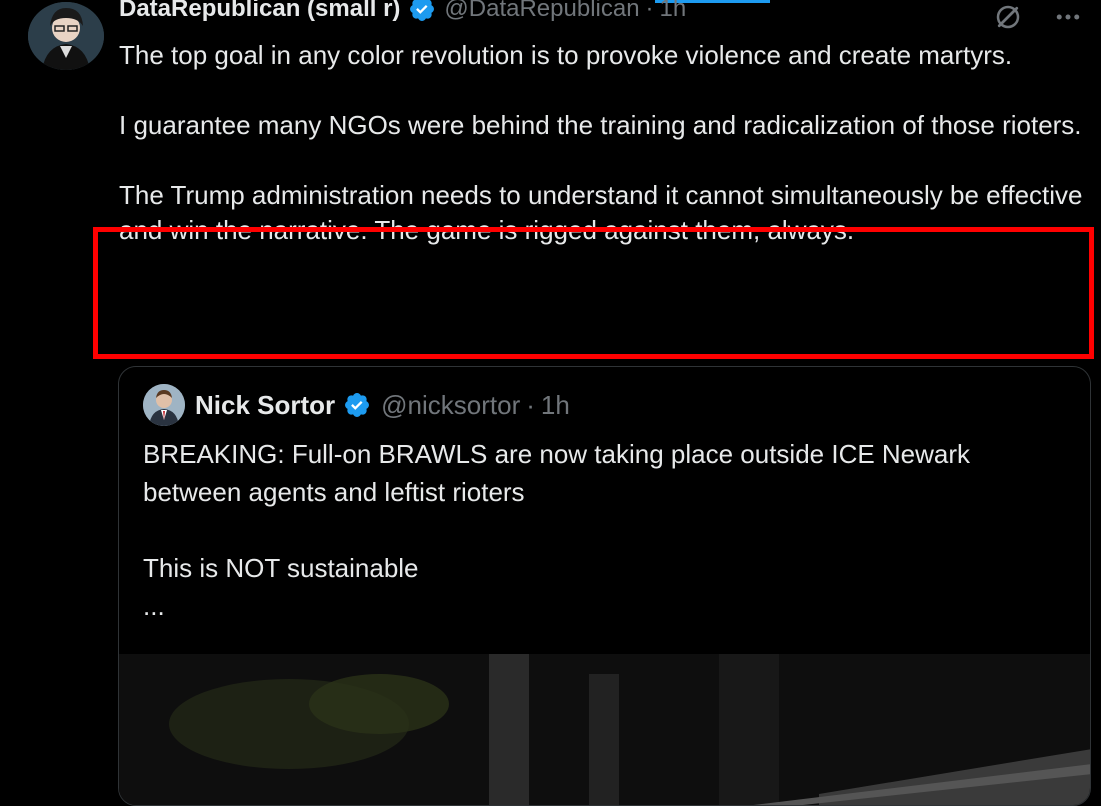 Image resolution: width=1101 pixels, height=806 pixels. What do you see at coordinates (66, 36) in the screenshot?
I see `author-avatar` at bounding box center [66, 36].